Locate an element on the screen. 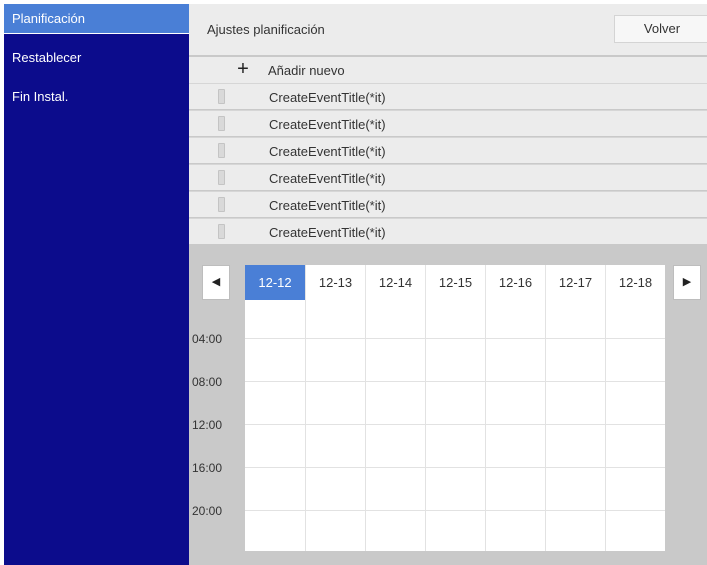  sidebar-item-restablecer: Restablecer is located at coordinates (96, 58).